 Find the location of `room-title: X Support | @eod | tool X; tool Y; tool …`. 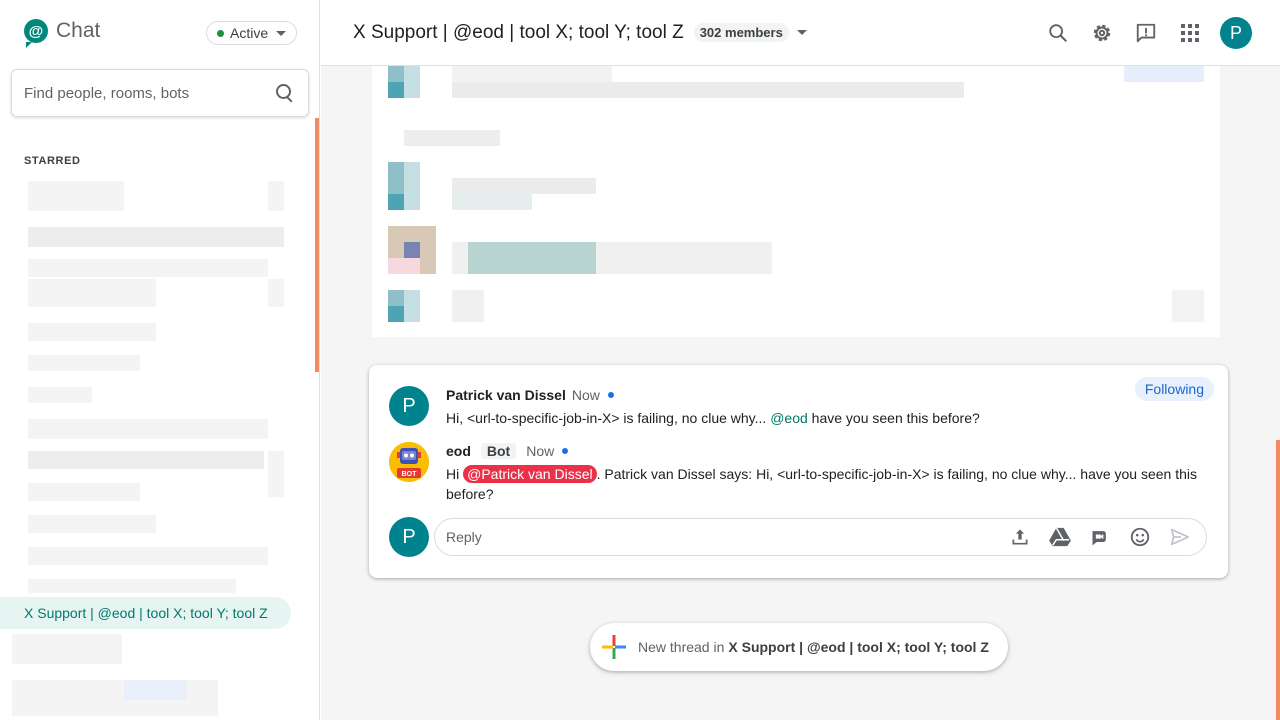

room-title: X Support | @eod | tool X; tool Y; tool … is located at coordinates (518, 32).